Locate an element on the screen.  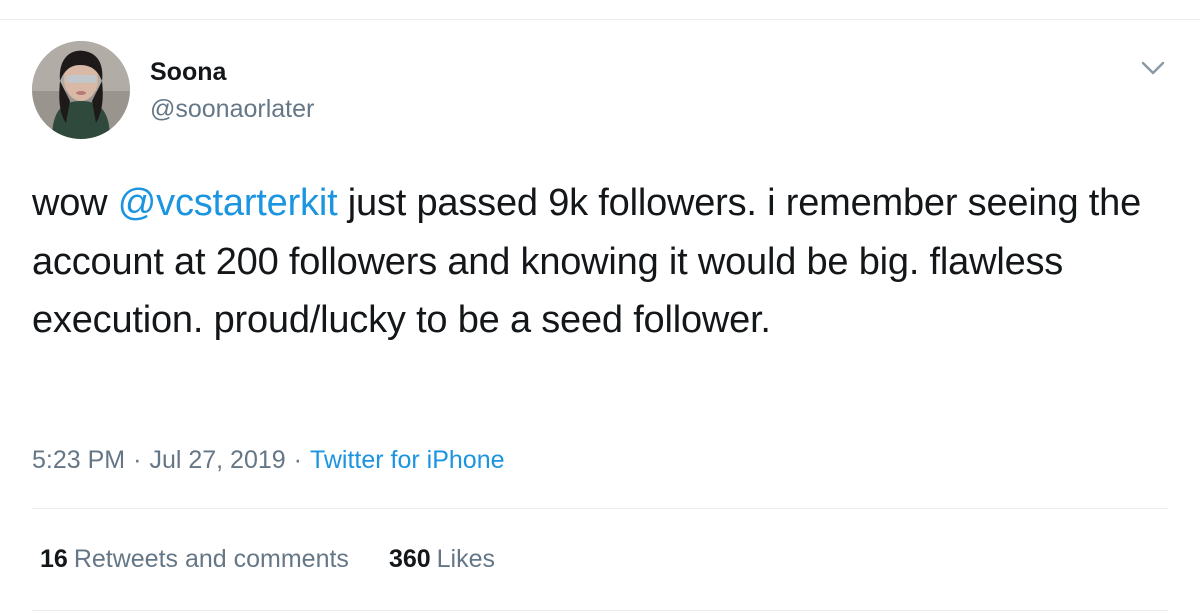
tweet-stats: 16 Retweets and comments 360 Likes is located at coordinates (267, 559).